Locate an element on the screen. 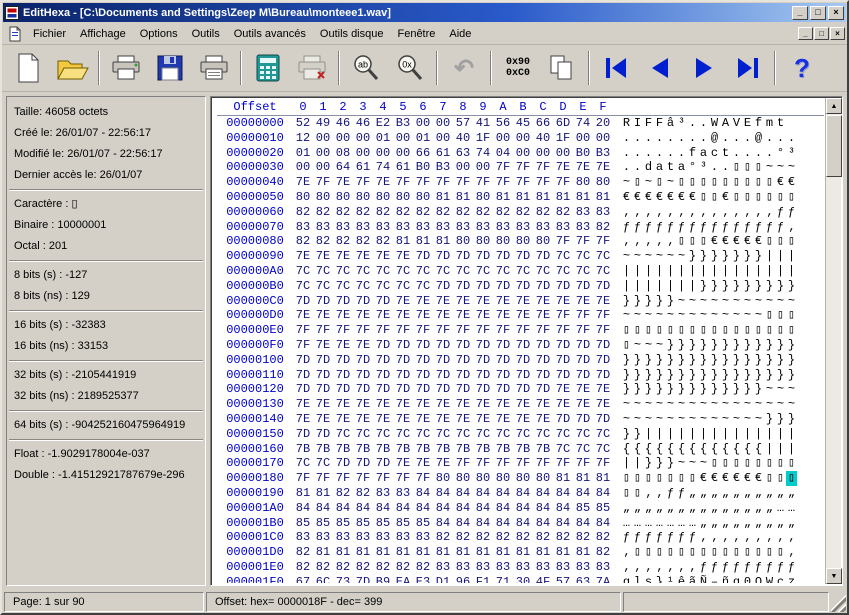 The image size is (849, 615). hex-byte: 7B is located at coordinates (503, 449).